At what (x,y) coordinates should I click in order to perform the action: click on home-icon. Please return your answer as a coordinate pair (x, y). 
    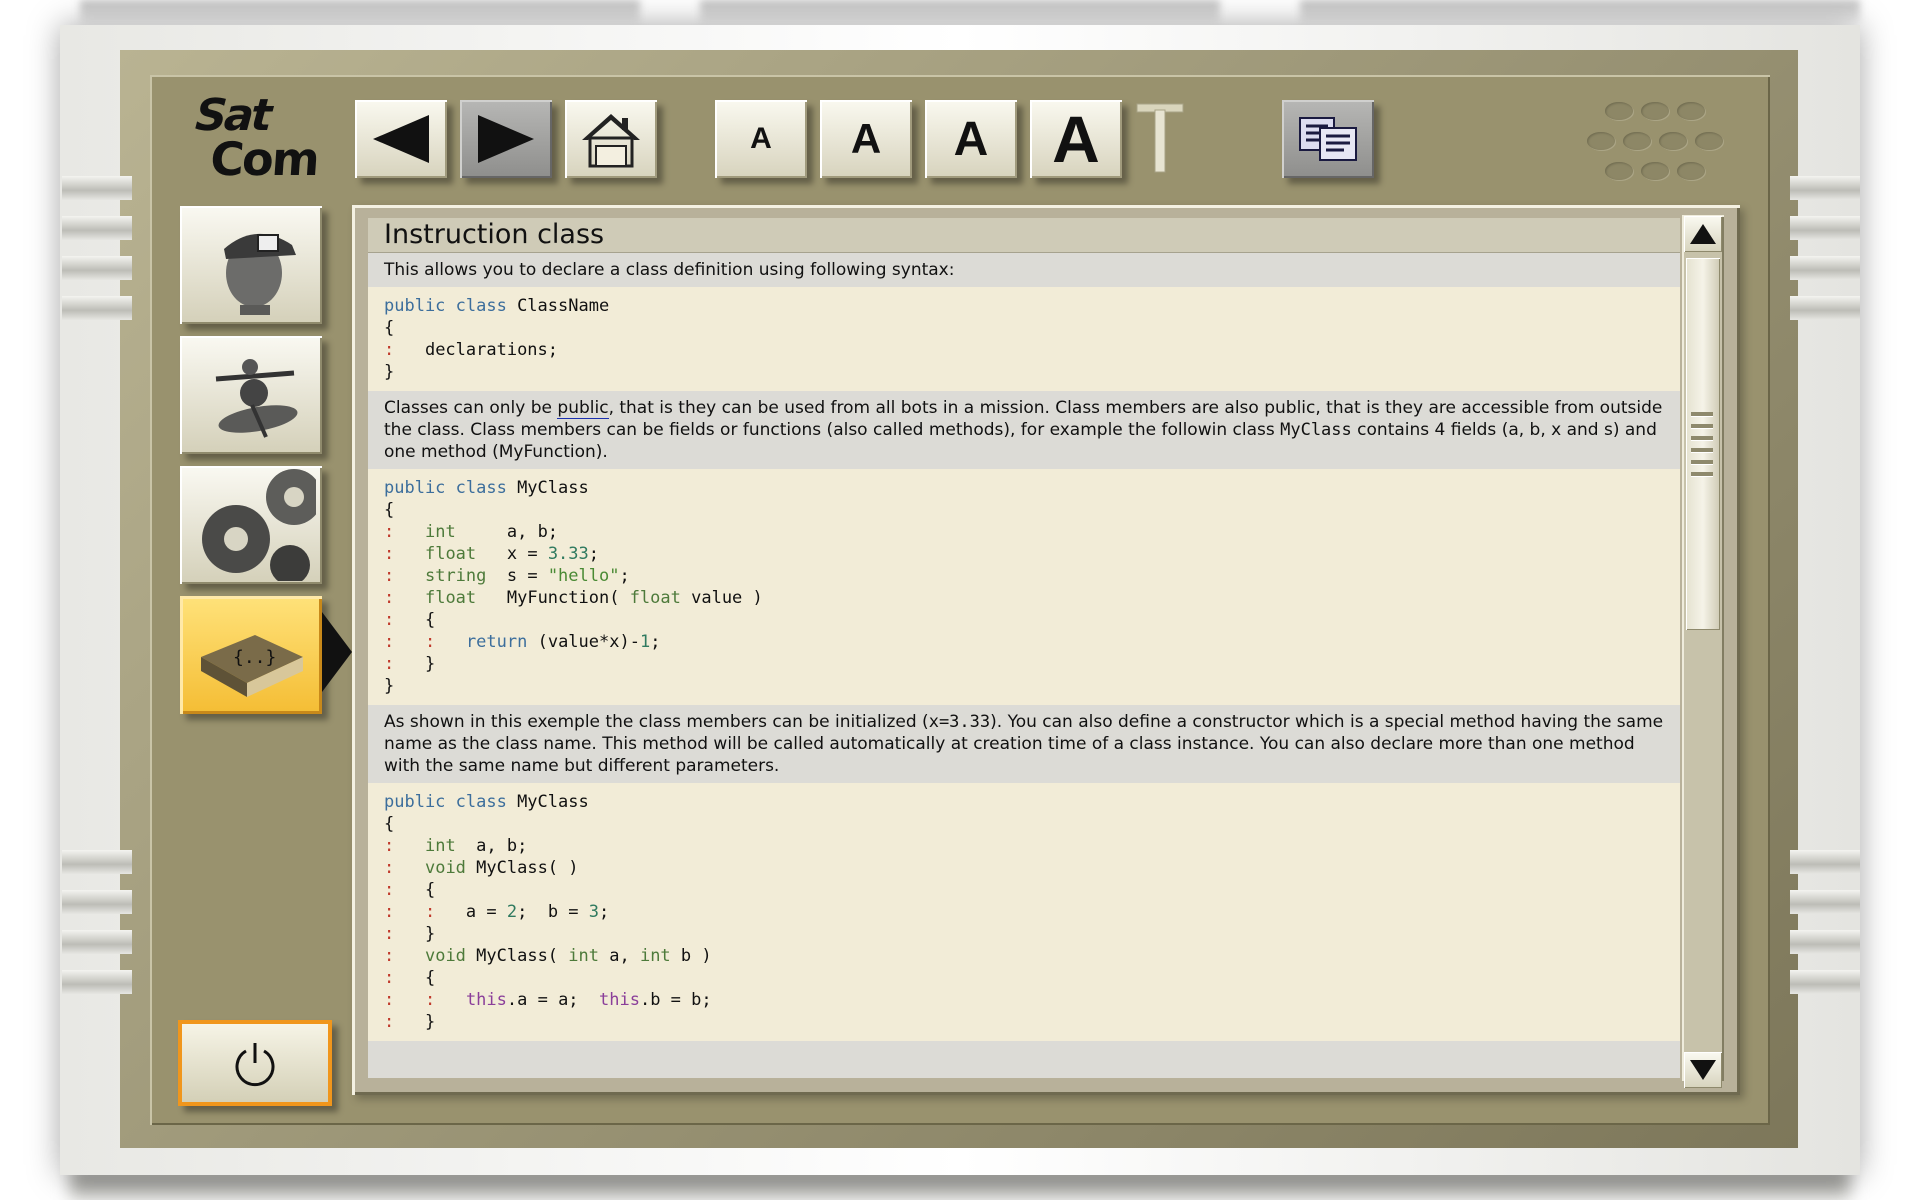
    Looking at the image, I should click on (611, 141).